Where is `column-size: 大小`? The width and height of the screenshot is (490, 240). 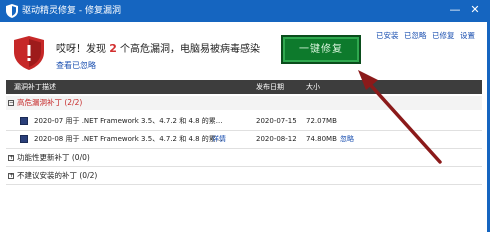
column-size: 大小 is located at coordinates (313, 87).